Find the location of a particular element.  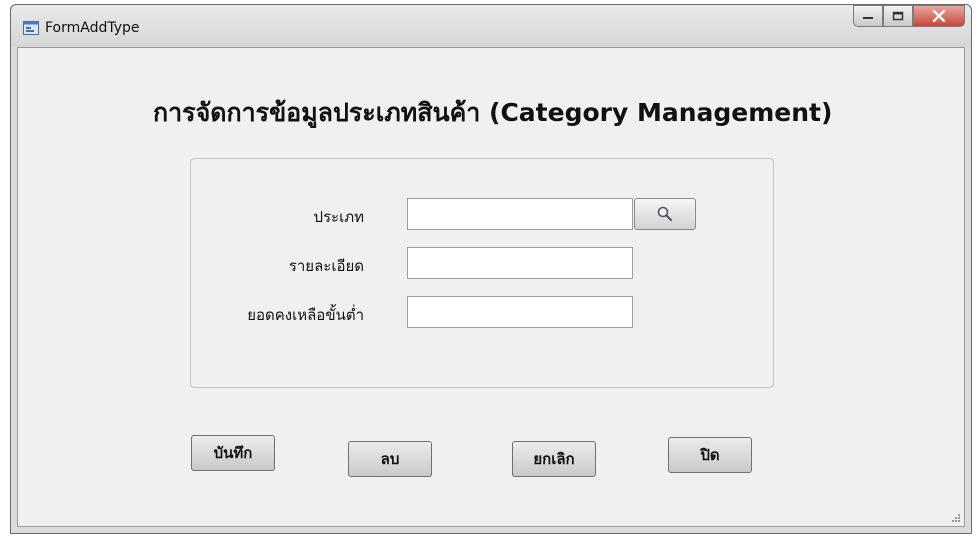

maximize-button is located at coordinates (898, 16).